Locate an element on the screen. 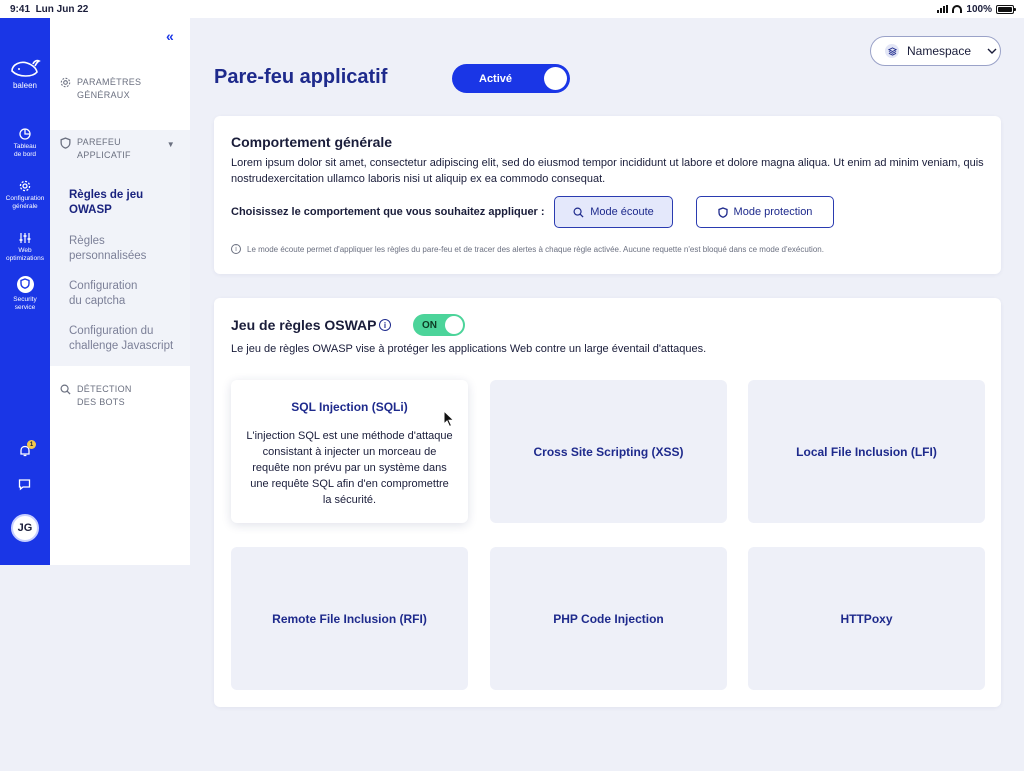  nav-label-line: Règles de jeu is located at coordinates (106, 195).